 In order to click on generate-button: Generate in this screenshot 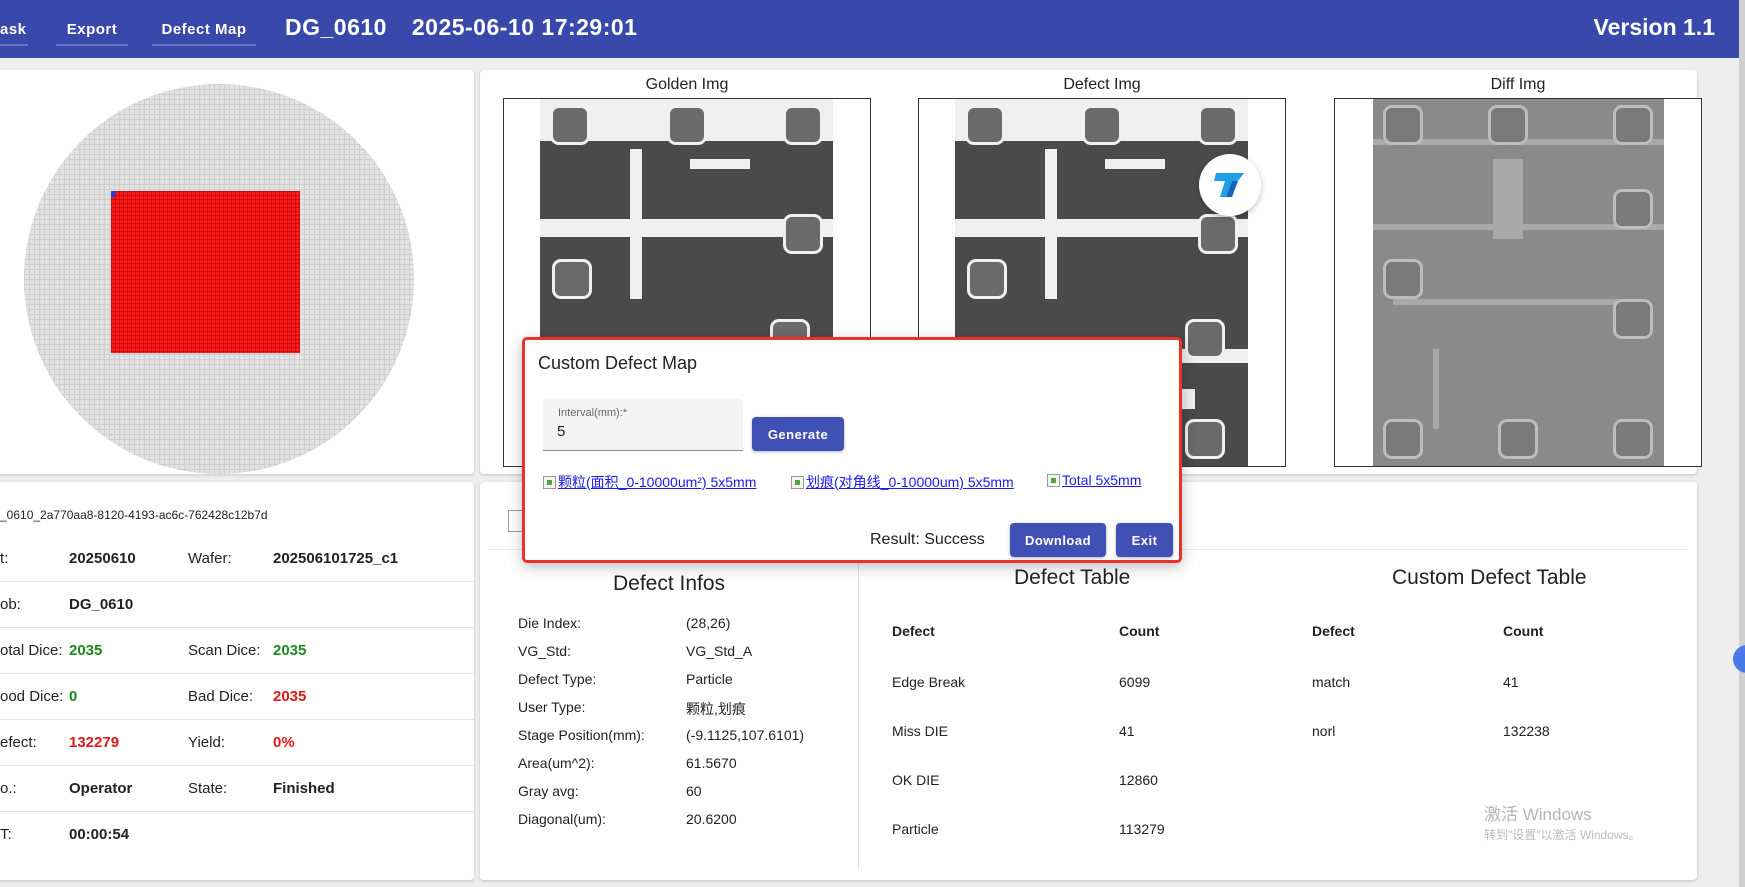, I will do `click(798, 434)`.